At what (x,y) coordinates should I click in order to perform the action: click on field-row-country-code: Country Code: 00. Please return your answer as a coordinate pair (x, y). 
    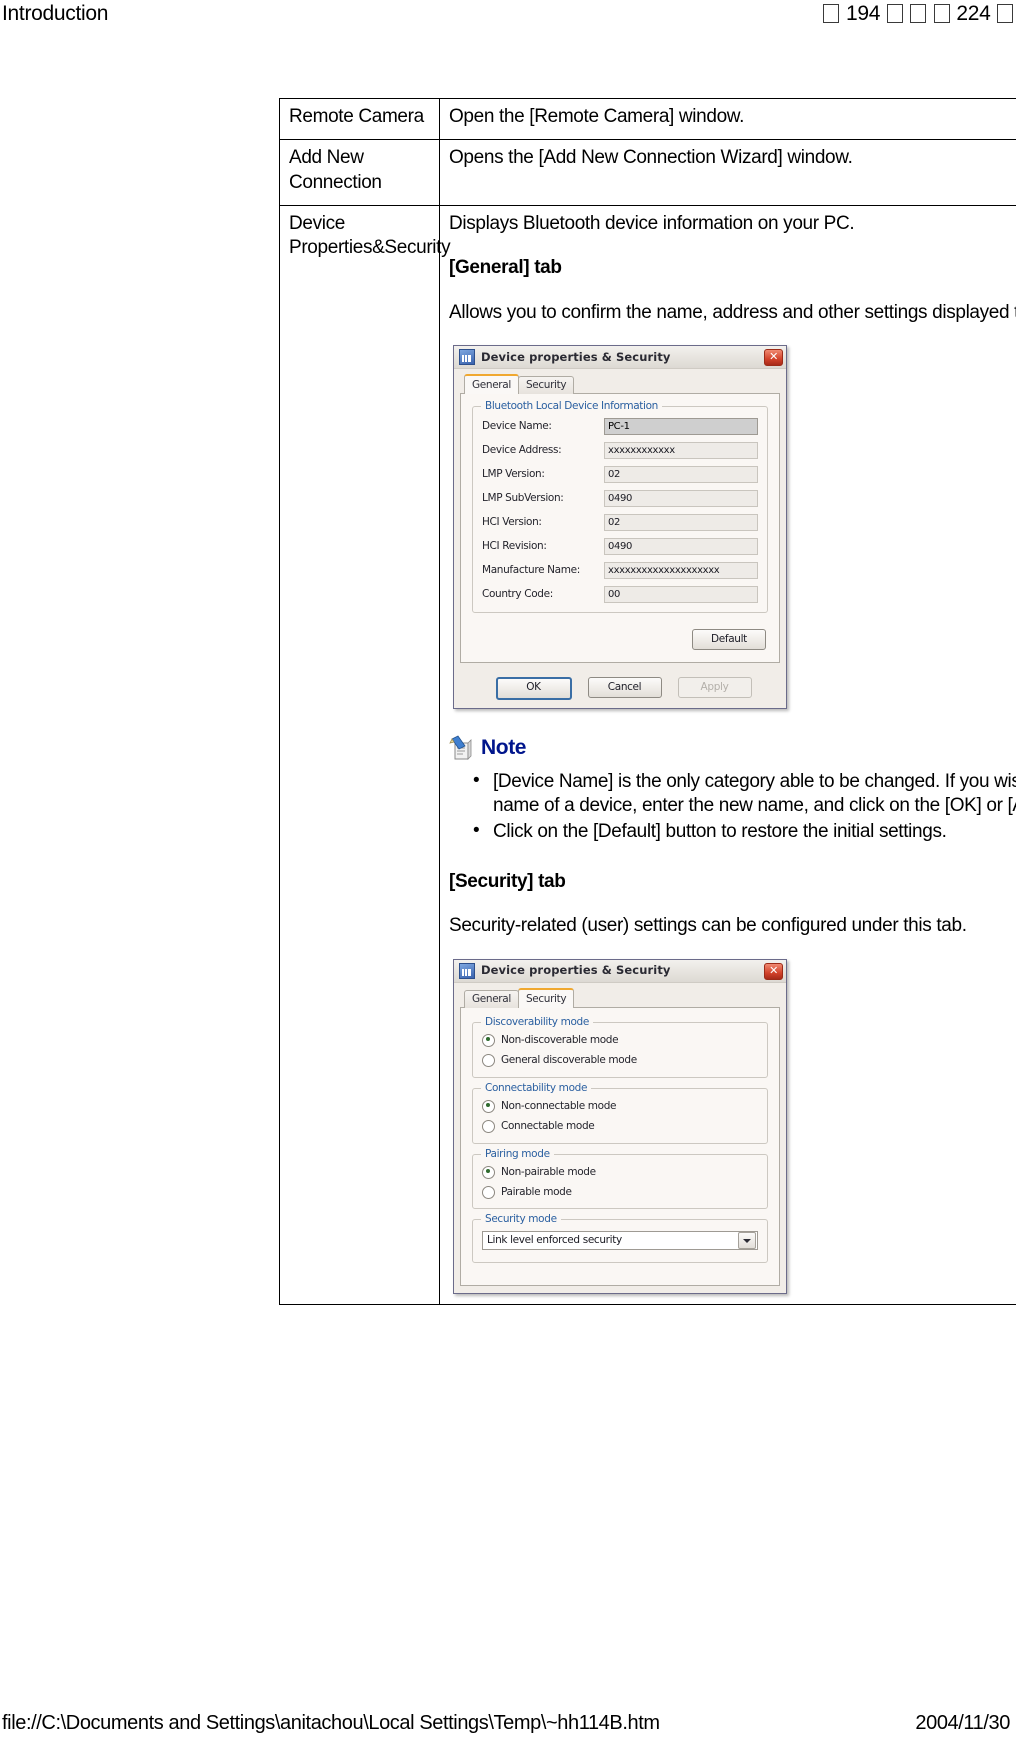
    Looking at the image, I should click on (620, 594).